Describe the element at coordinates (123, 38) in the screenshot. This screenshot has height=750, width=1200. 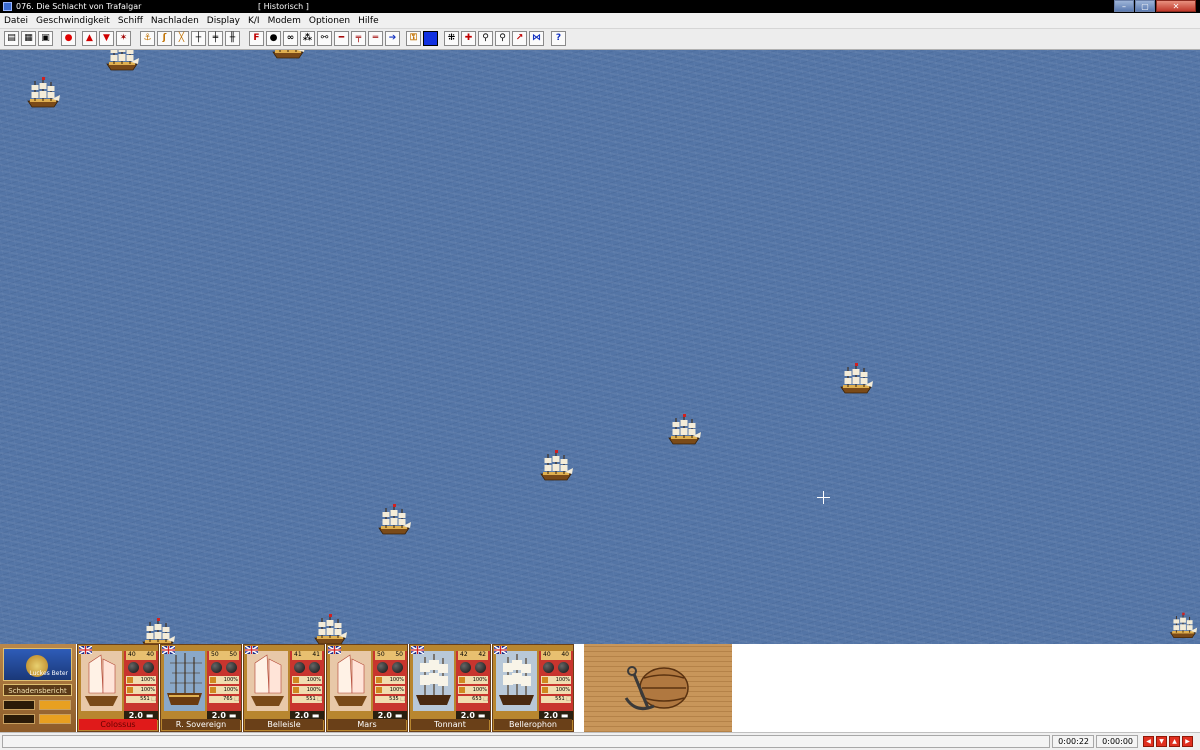
I see `ship-damage-icon: ✶` at that location.